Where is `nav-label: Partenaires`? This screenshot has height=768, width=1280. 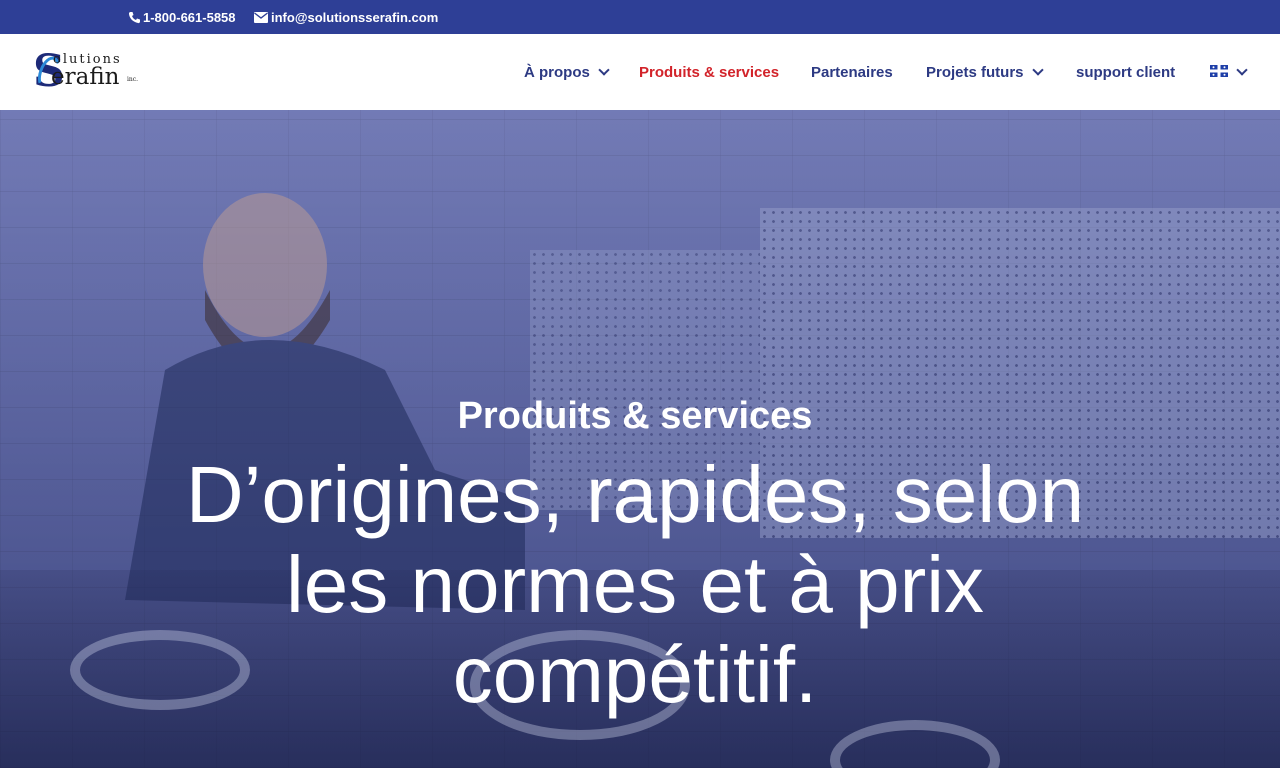
nav-label: Partenaires is located at coordinates (852, 72).